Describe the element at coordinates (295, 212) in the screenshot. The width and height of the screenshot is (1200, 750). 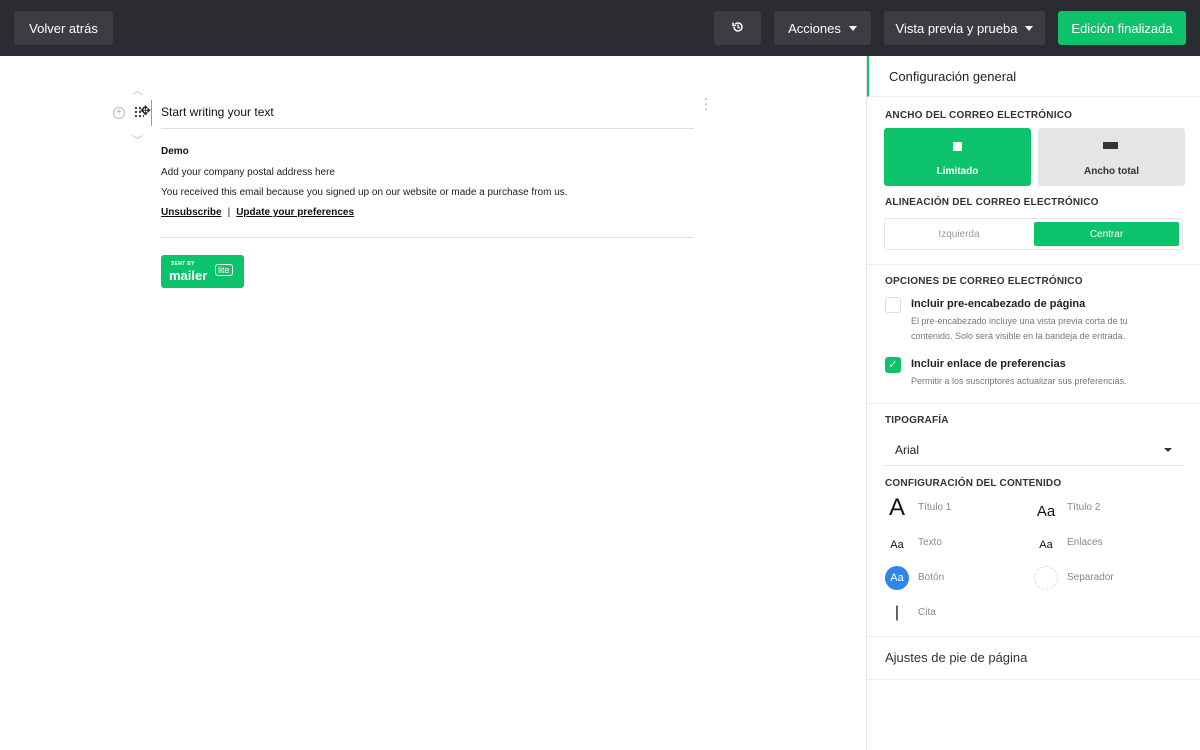
I see `update-preferences-link: Update your preferences` at that location.